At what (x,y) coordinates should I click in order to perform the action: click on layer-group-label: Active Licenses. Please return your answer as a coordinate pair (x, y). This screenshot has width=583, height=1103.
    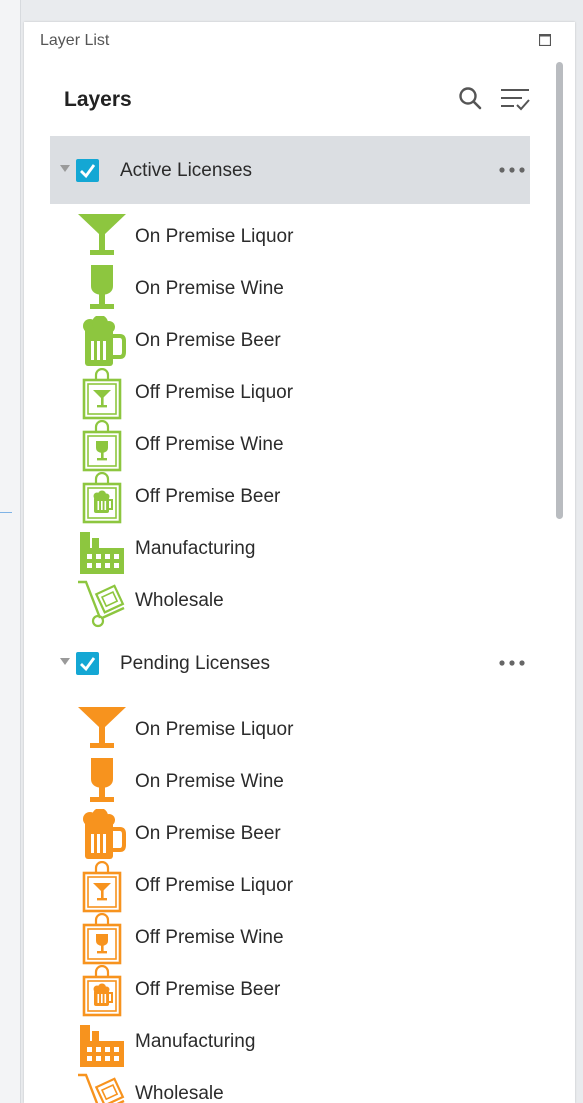
    Looking at the image, I should click on (186, 170).